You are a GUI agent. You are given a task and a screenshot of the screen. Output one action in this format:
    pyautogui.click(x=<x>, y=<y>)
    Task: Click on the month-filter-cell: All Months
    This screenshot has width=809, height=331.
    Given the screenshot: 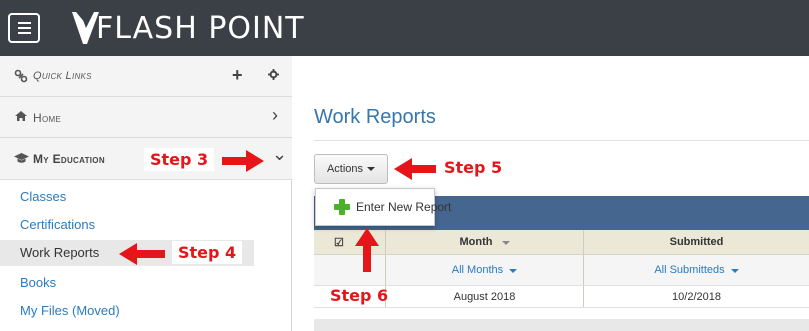 What is the action you would take?
    pyautogui.click(x=484, y=270)
    